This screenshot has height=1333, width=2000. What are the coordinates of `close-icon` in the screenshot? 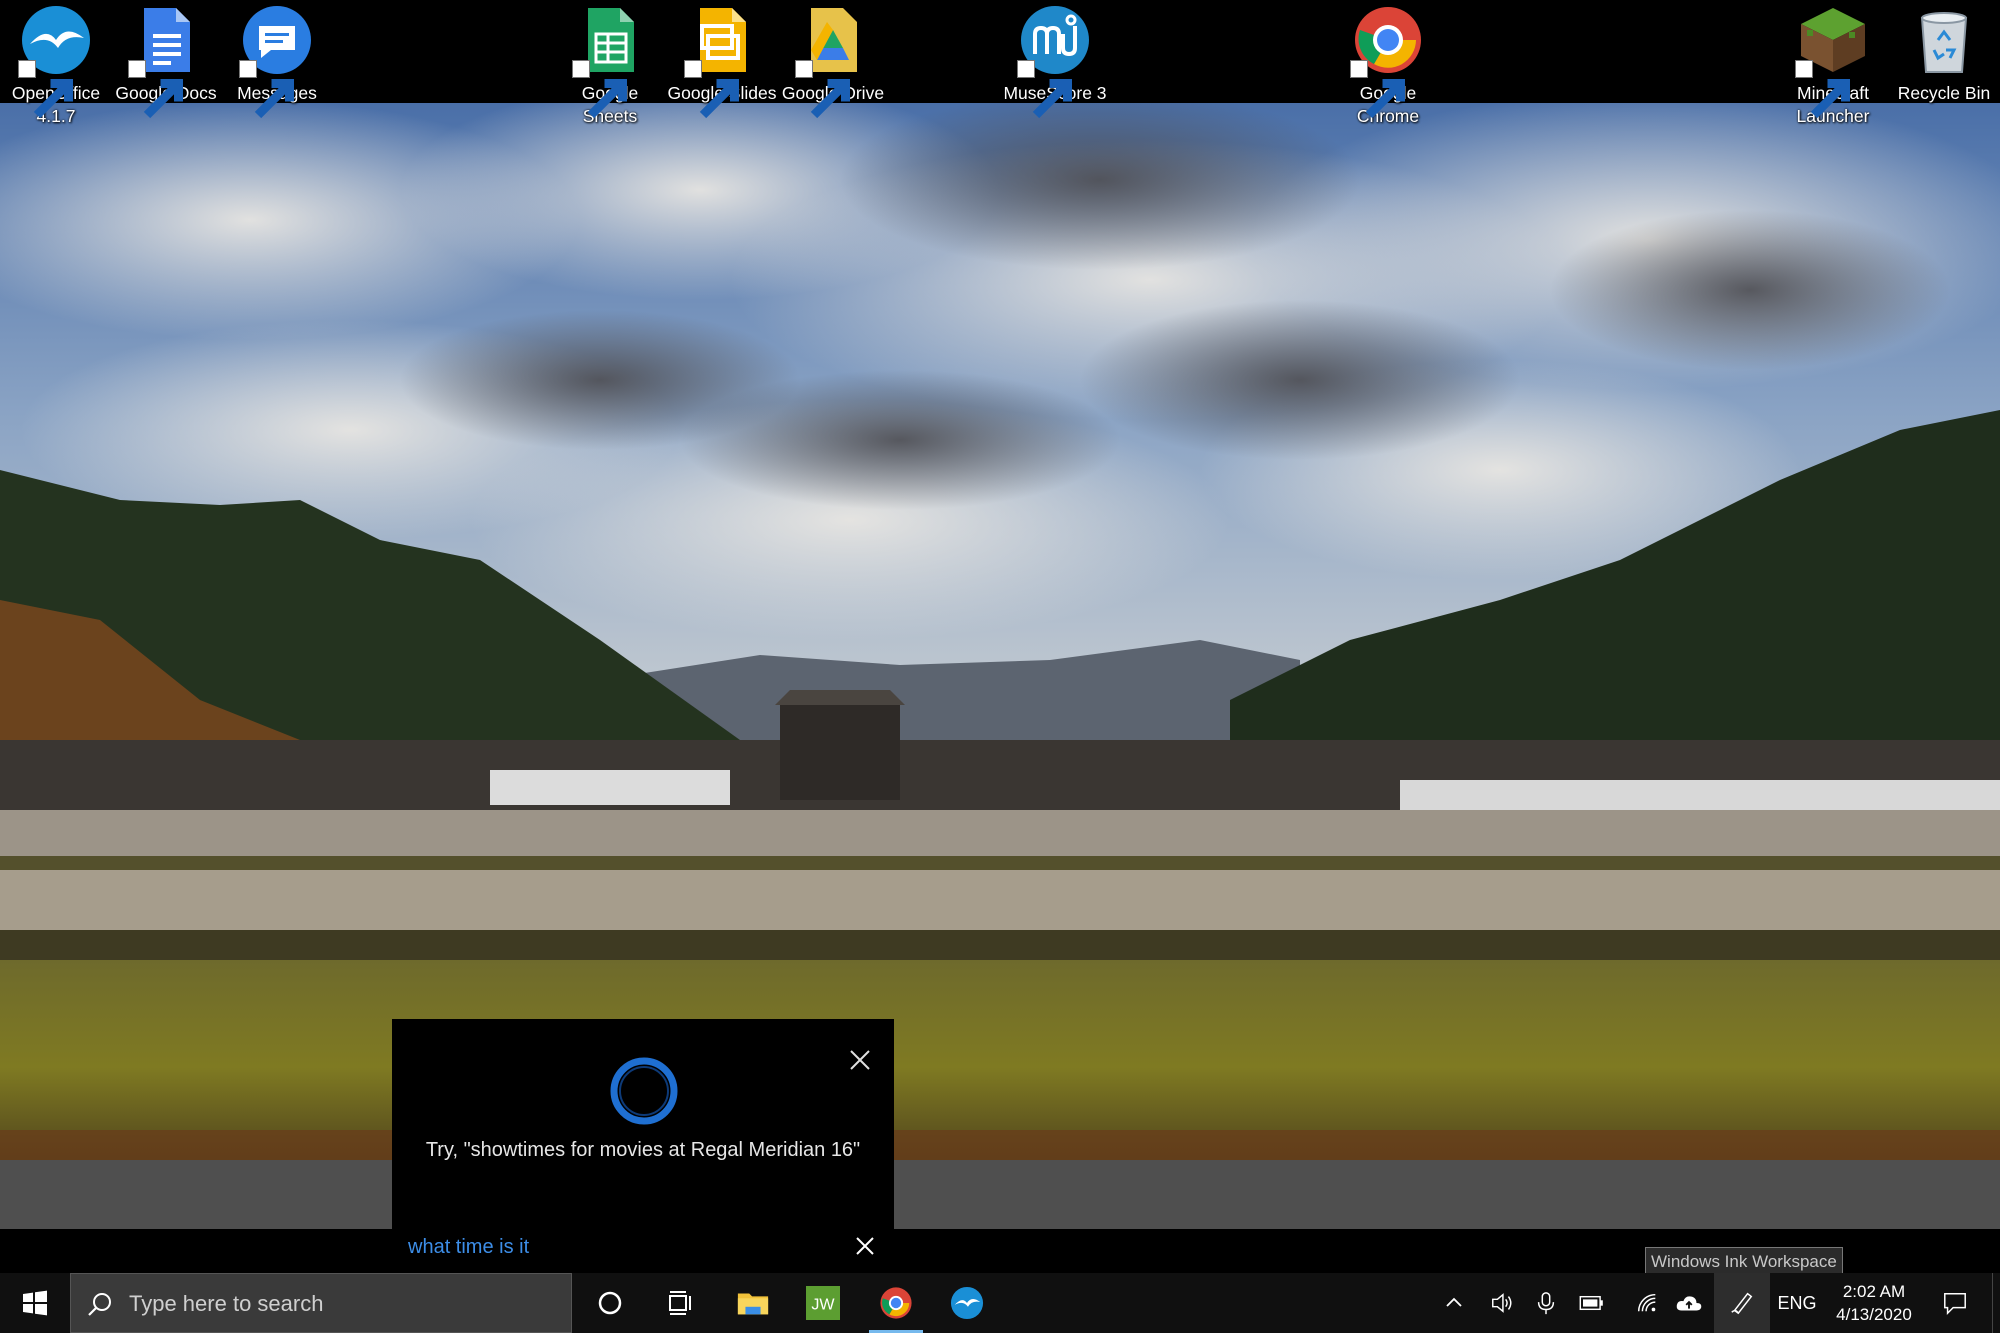 It's located at (860, 1060).